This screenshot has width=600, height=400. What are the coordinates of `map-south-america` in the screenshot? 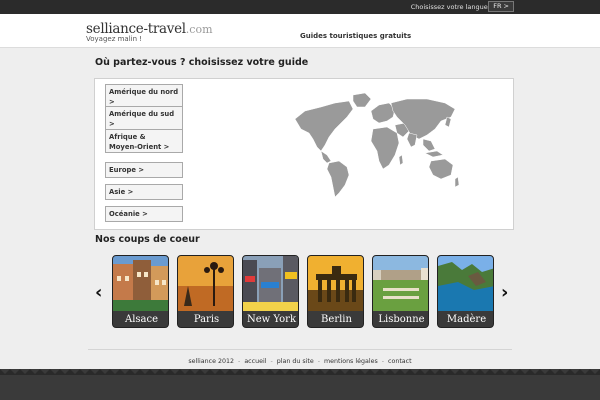 It's located at (338, 179).